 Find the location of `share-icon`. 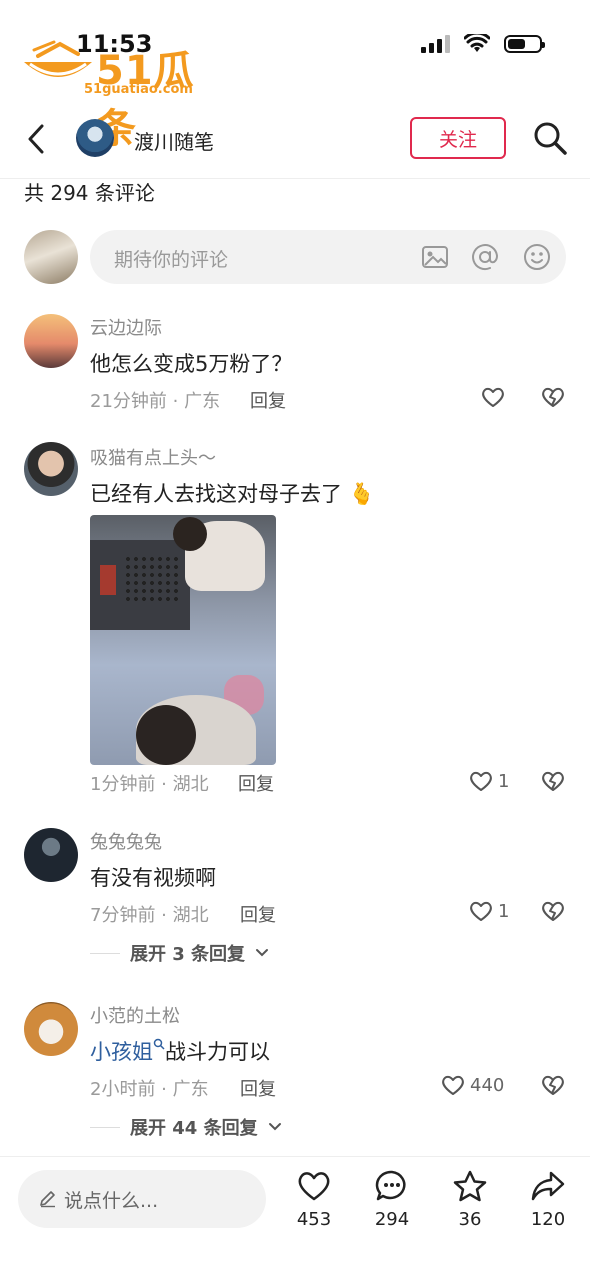

share-icon is located at coordinates (548, 1186).